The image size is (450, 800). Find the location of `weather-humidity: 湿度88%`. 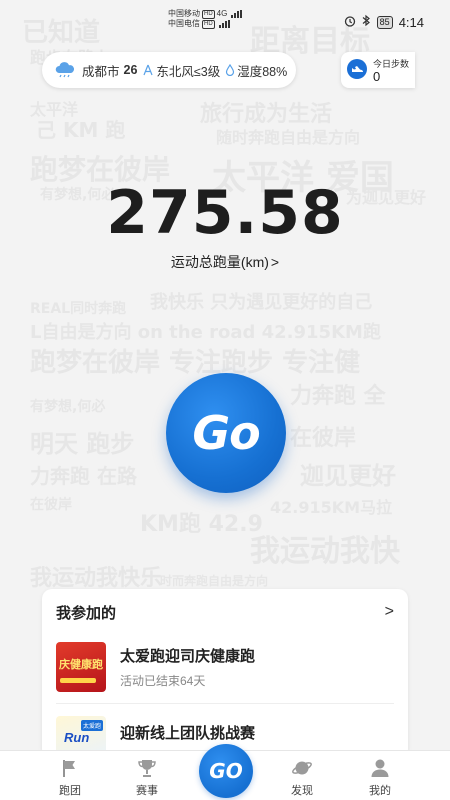

weather-humidity: 湿度88% is located at coordinates (256, 70).